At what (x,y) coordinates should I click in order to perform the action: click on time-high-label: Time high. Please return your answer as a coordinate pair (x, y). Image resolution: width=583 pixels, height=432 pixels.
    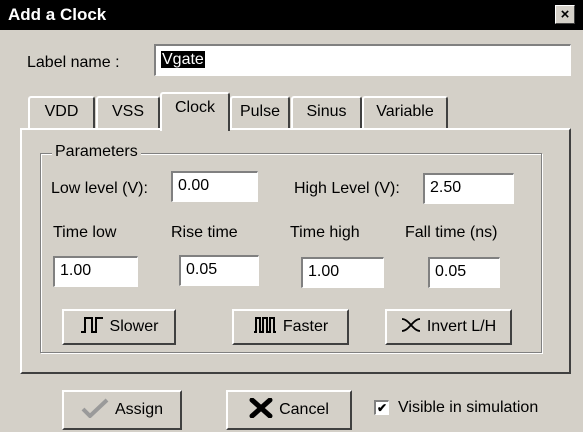
    Looking at the image, I should click on (325, 232).